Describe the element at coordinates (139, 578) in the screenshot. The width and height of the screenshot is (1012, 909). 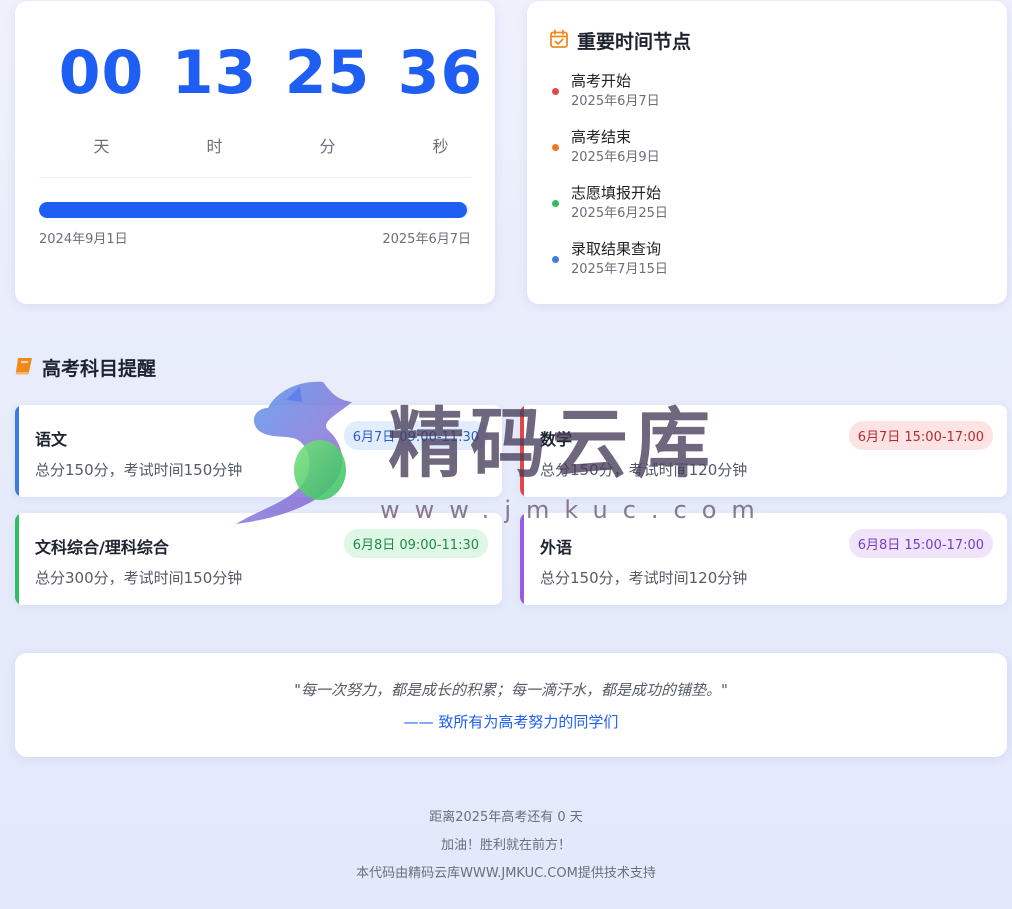
I see `subject-desc: 总分300分，考试时间150分钟` at that location.